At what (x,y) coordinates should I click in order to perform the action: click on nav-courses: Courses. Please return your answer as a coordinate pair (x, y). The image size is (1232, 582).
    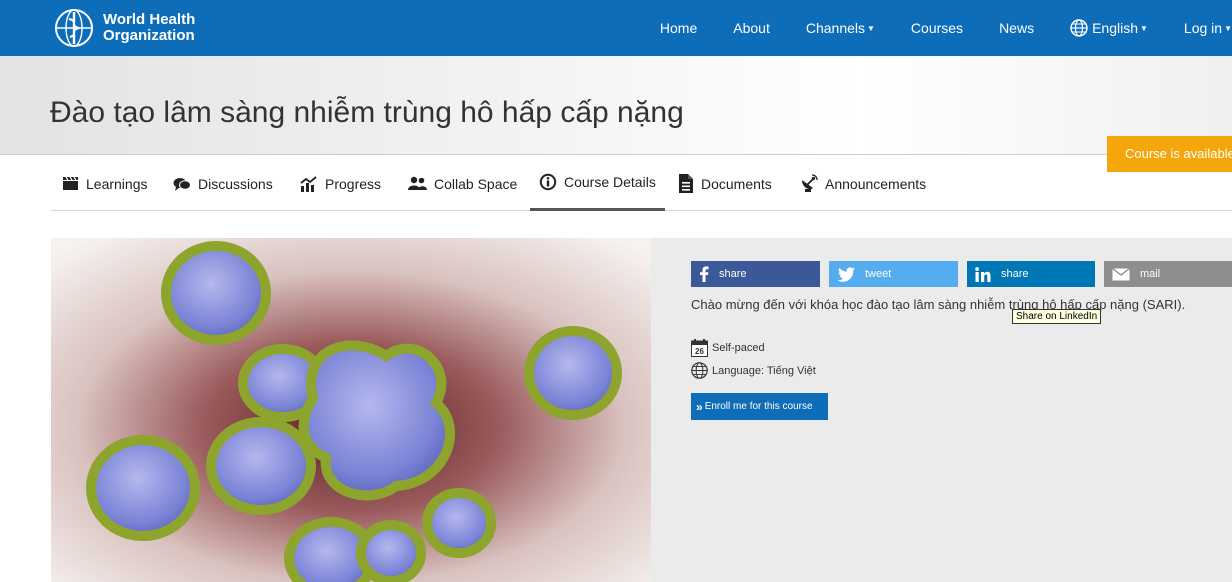
    Looking at the image, I should click on (937, 28).